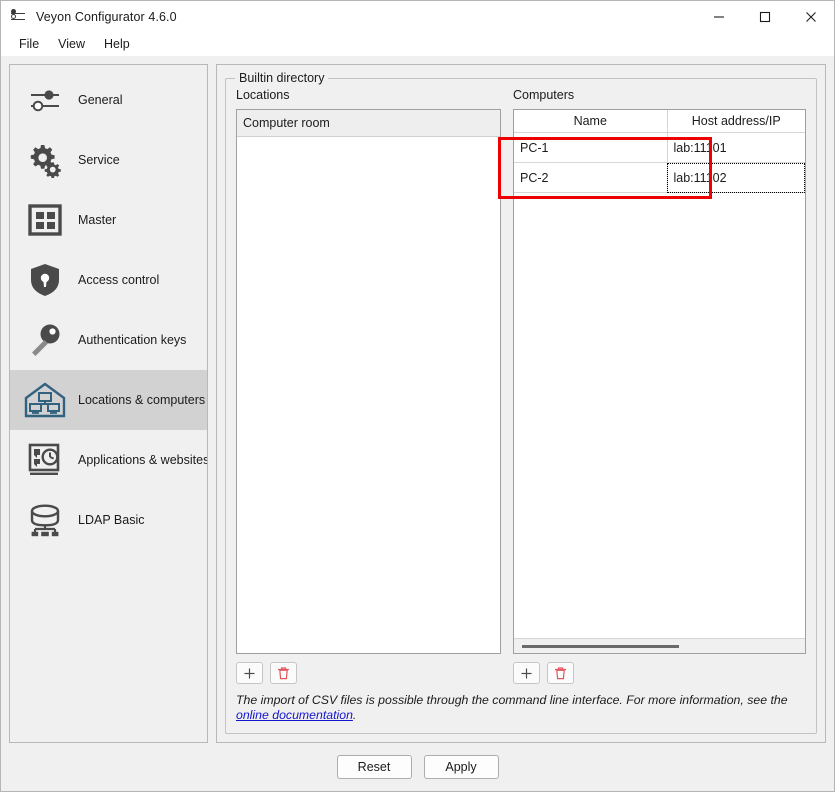 Image resolution: width=835 pixels, height=792 pixels. Describe the element at coordinates (719, 16) in the screenshot. I see `minimize-icon` at that location.